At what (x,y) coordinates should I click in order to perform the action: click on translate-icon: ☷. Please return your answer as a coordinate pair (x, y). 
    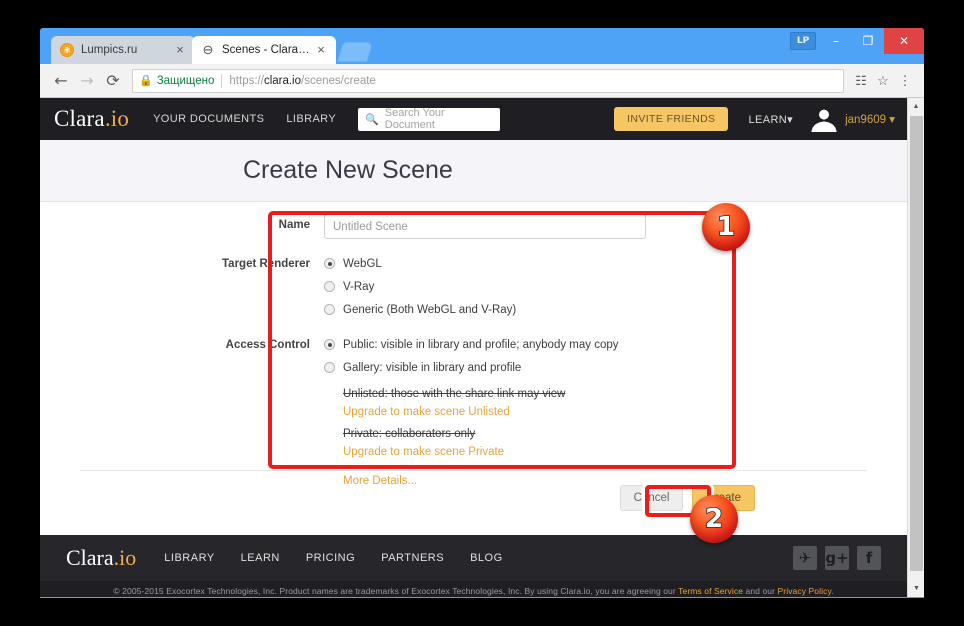
    Looking at the image, I should click on (861, 81).